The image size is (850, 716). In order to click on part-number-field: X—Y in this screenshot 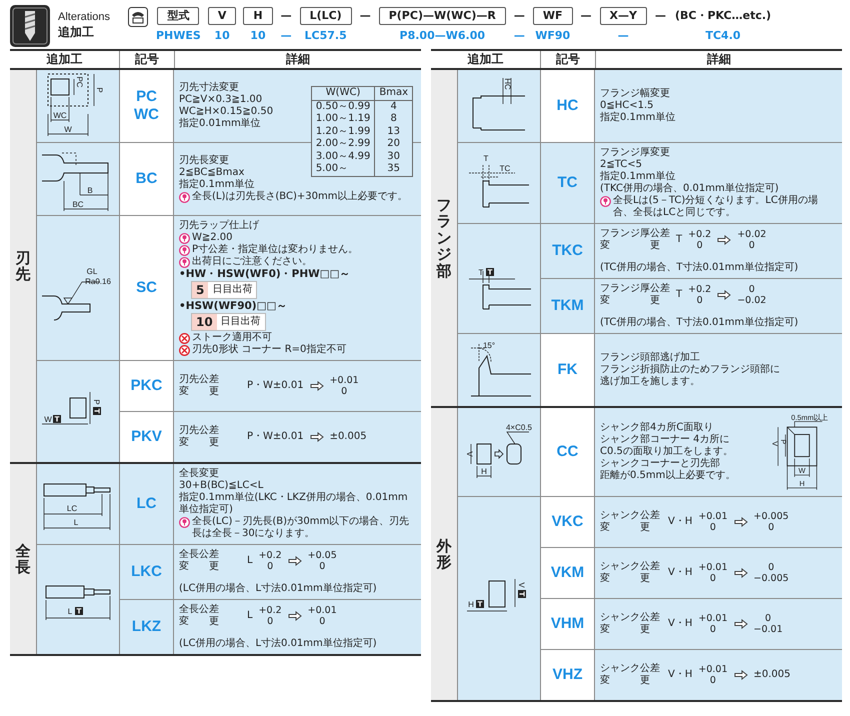, I will do `click(623, 16)`.